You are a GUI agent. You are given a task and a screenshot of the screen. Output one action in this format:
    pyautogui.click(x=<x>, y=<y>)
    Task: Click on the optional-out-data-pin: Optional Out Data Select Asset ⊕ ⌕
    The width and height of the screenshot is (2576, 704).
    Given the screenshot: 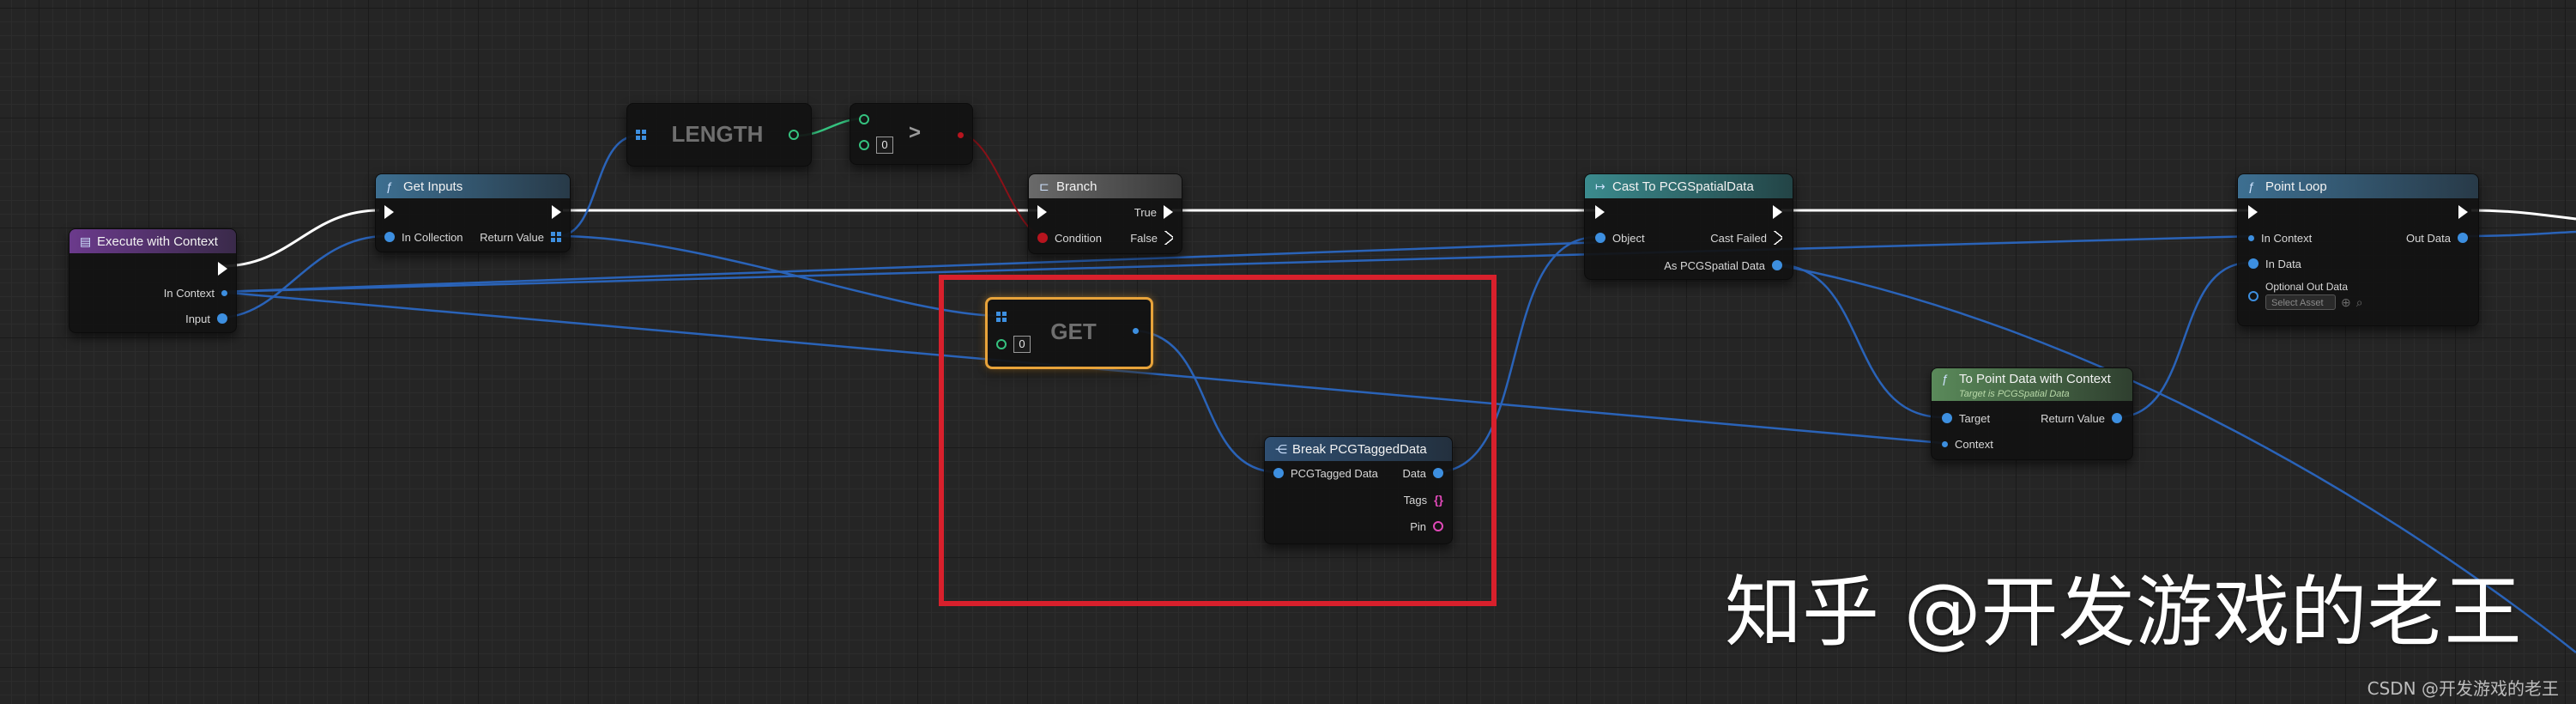 What is the action you would take?
    pyautogui.click(x=2305, y=300)
    